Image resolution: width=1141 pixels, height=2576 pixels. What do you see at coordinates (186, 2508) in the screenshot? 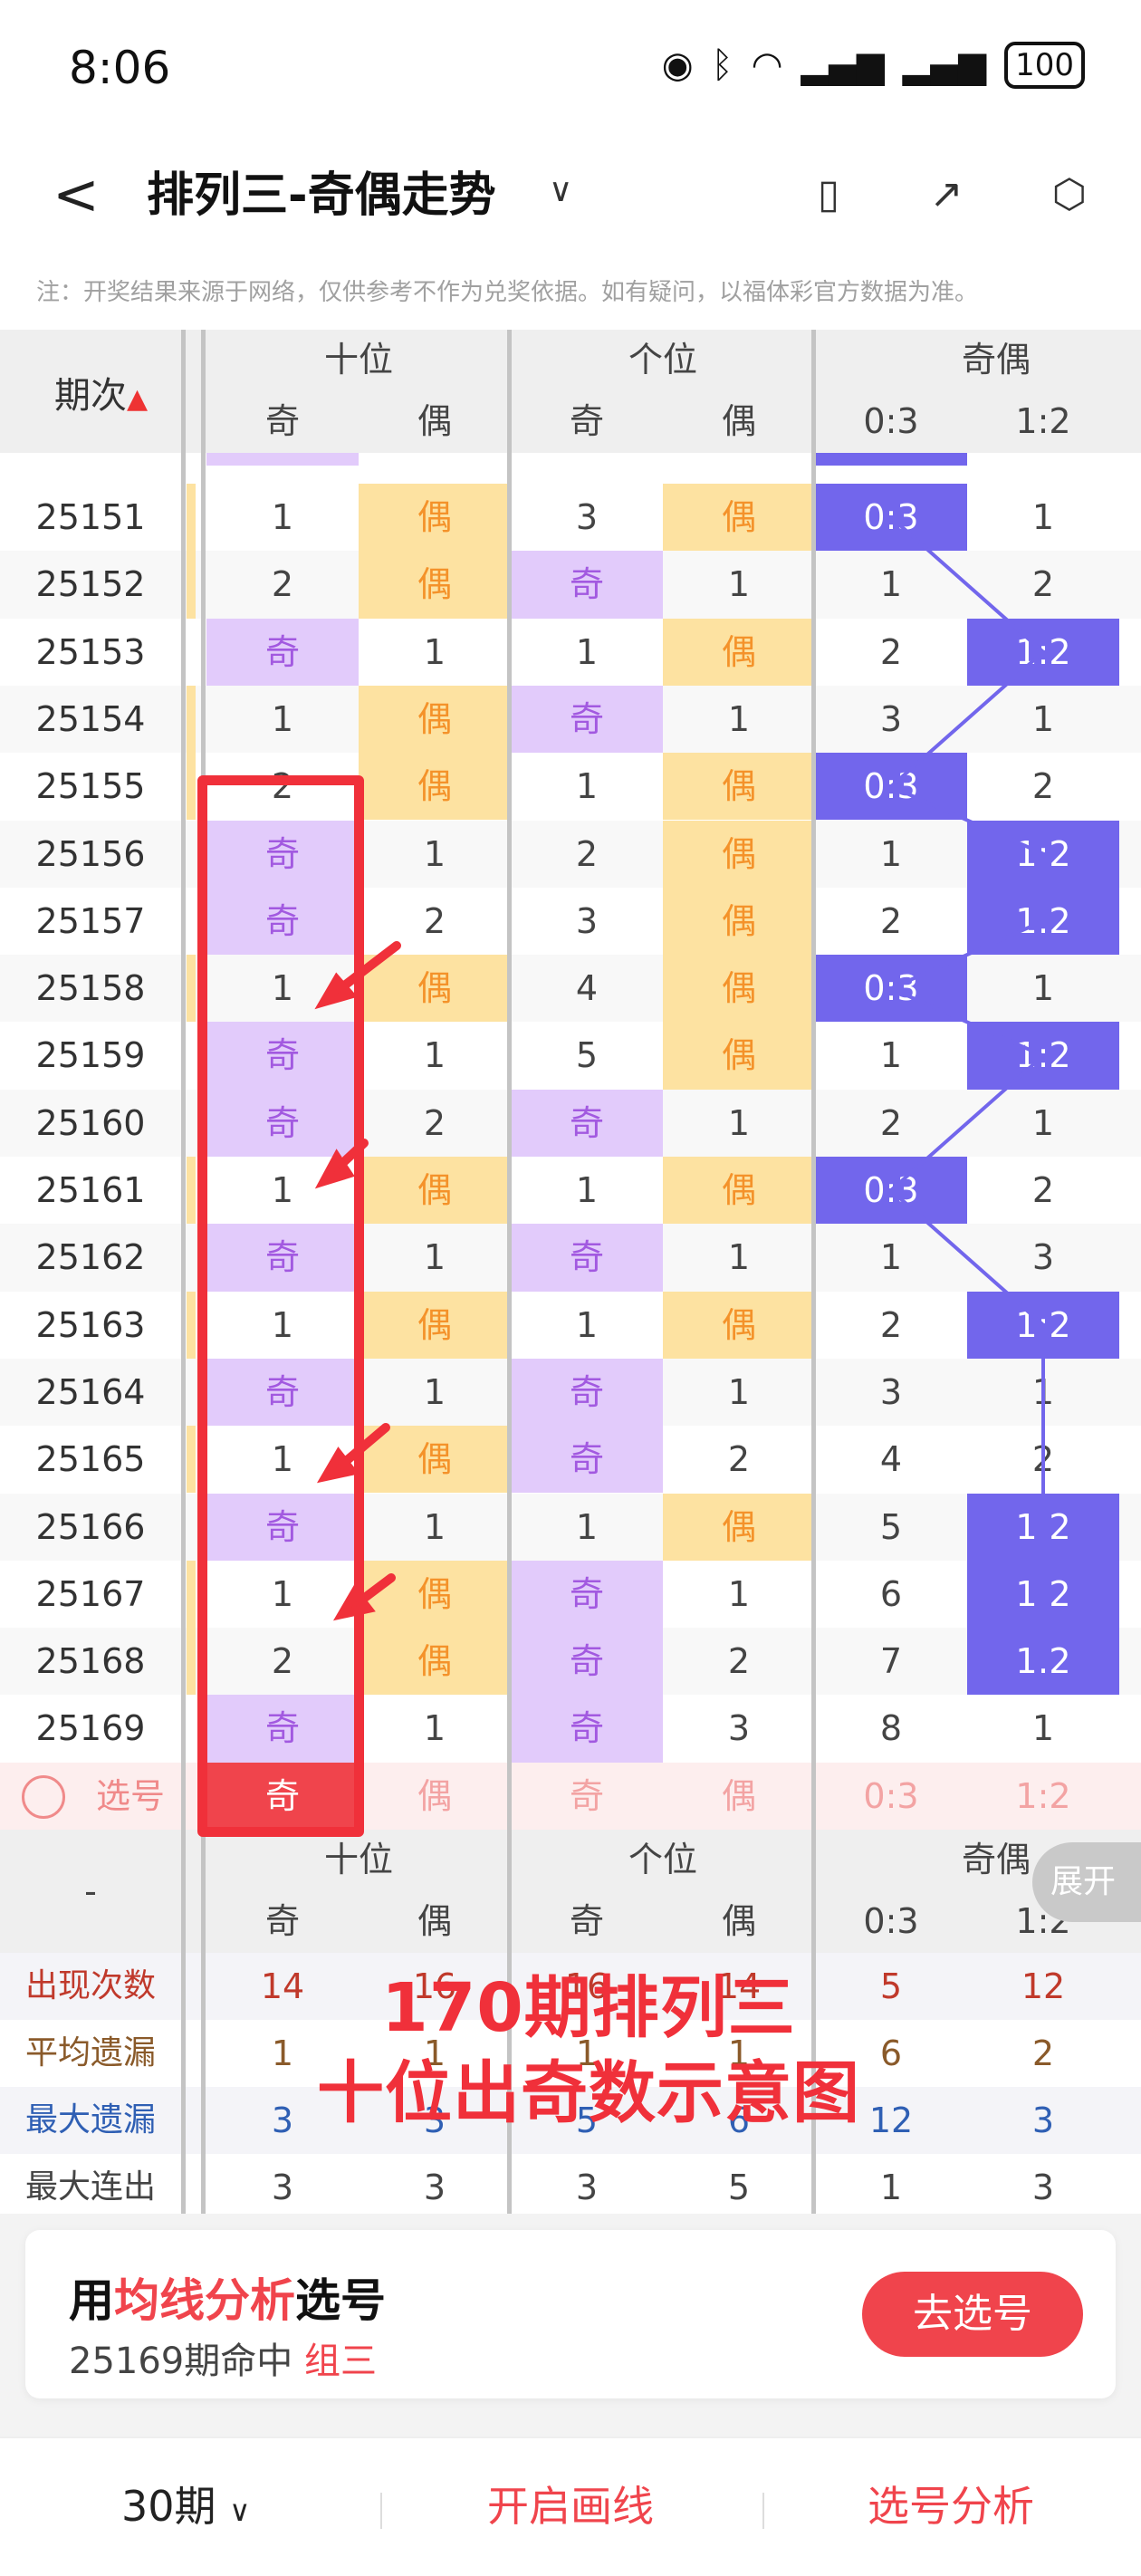
I see `period-select: 30期 ∨` at bounding box center [186, 2508].